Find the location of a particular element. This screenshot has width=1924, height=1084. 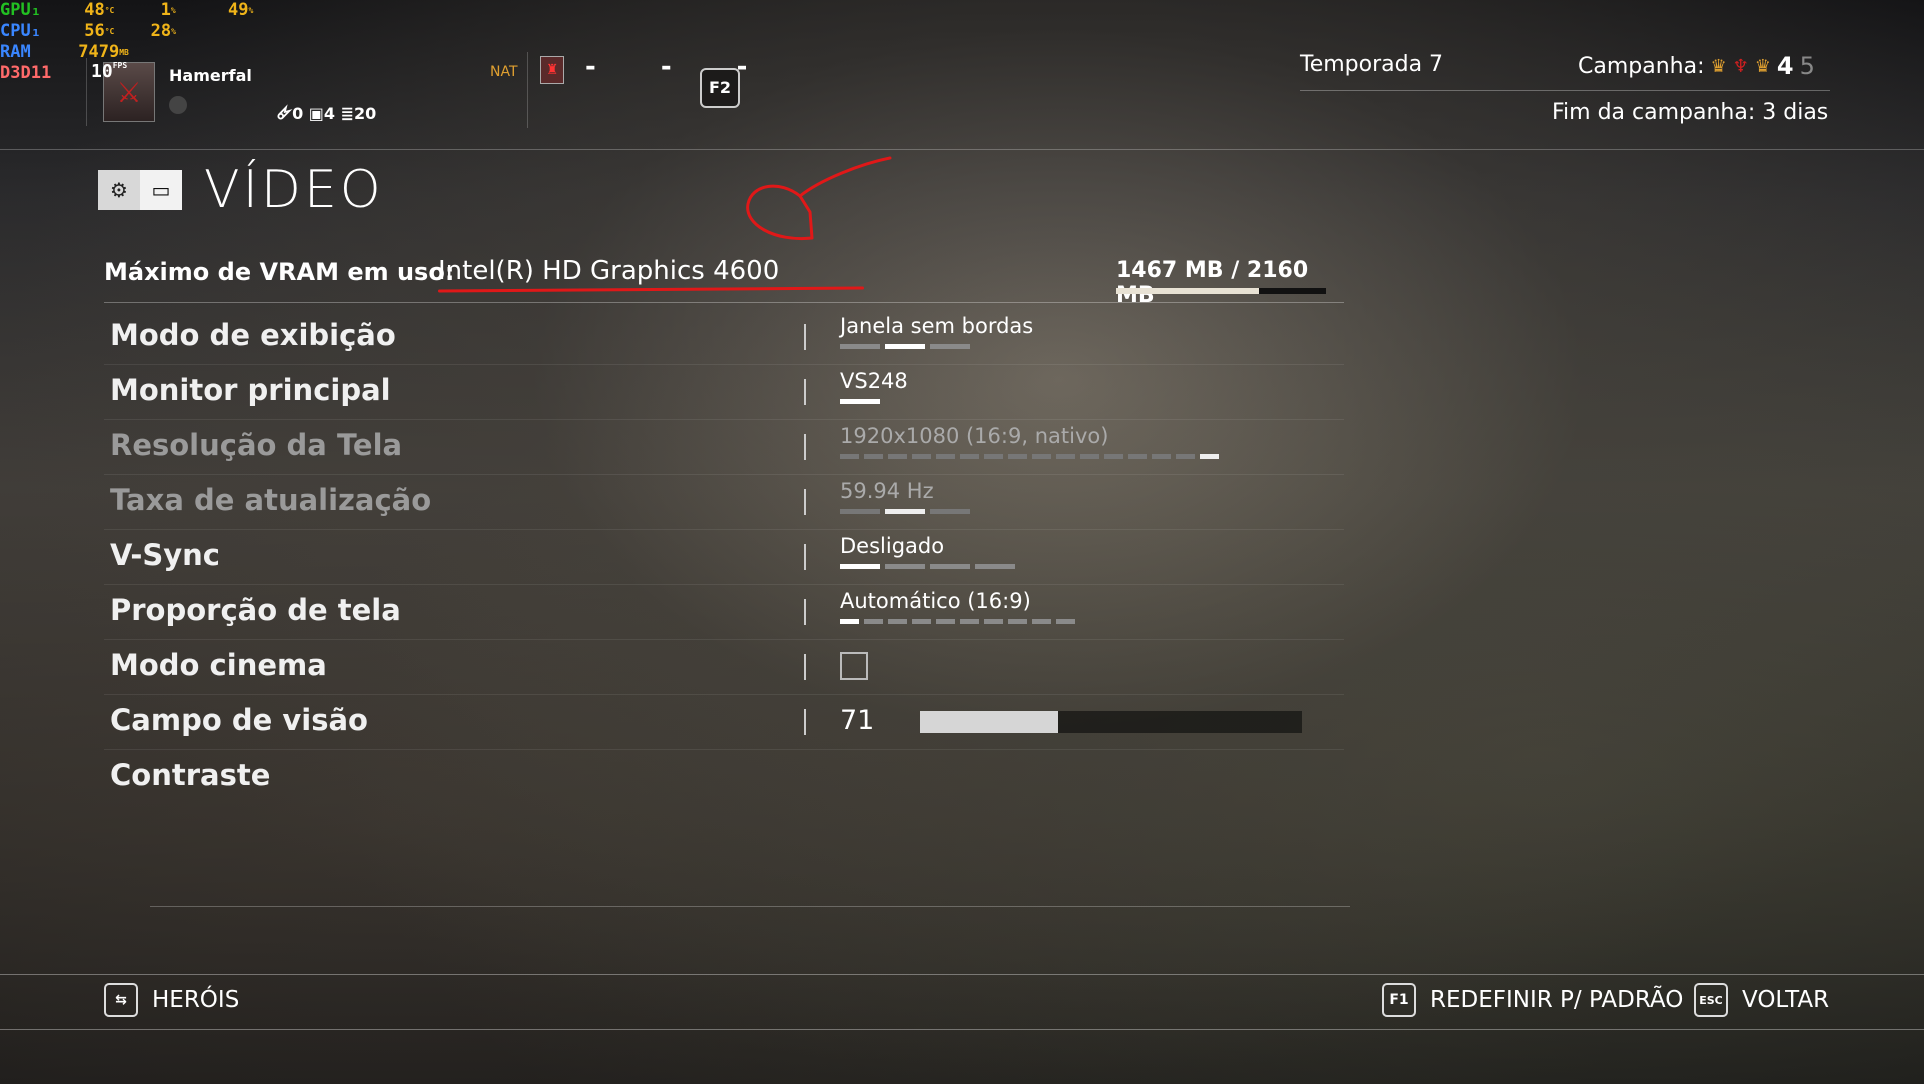

setting-label: Resolução da Tela is located at coordinates (256, 445).